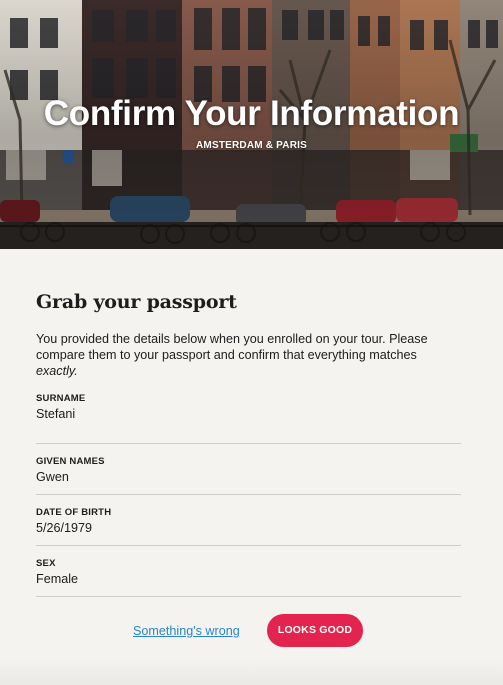 The height and width of the screenshot is (685, 503). I want to click on field-sex: SEX Female, so click(248, 571).